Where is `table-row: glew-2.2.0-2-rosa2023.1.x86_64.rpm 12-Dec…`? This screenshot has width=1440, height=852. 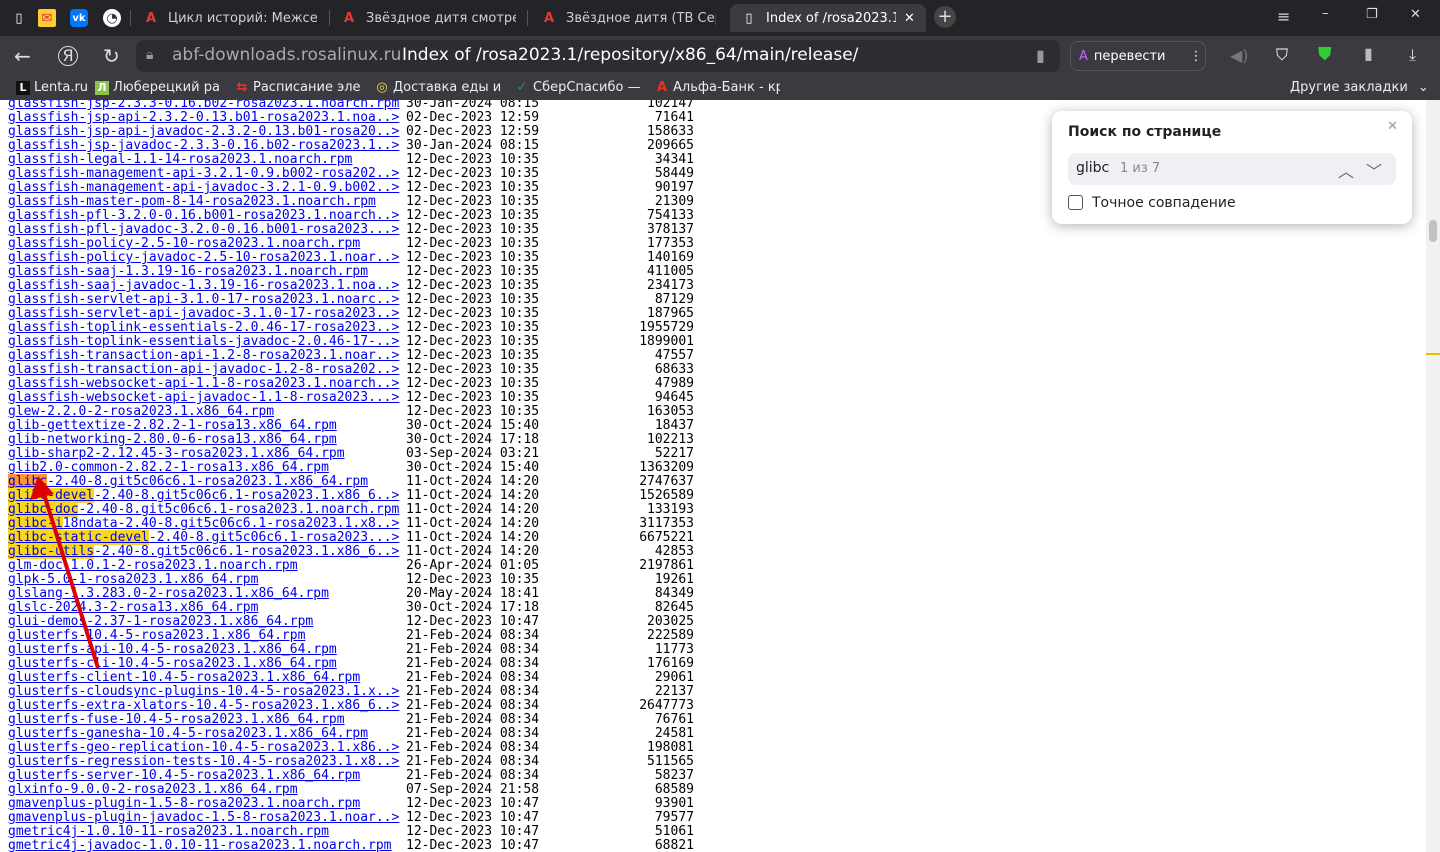
table-row: glew-2.2.0-2-rosa2023.1.x86_64.rpm 12-Dec… is located at coordinates (353, 412).